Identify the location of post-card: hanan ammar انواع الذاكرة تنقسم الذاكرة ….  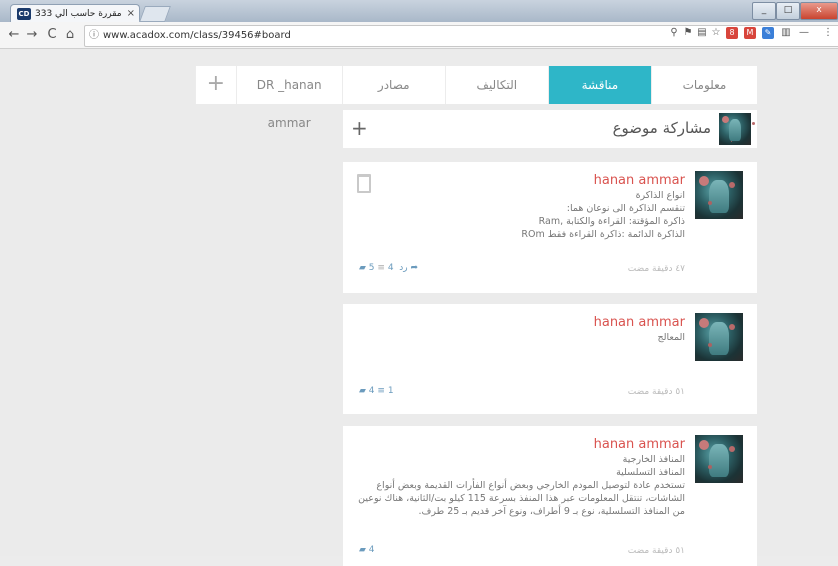
(550, 227).